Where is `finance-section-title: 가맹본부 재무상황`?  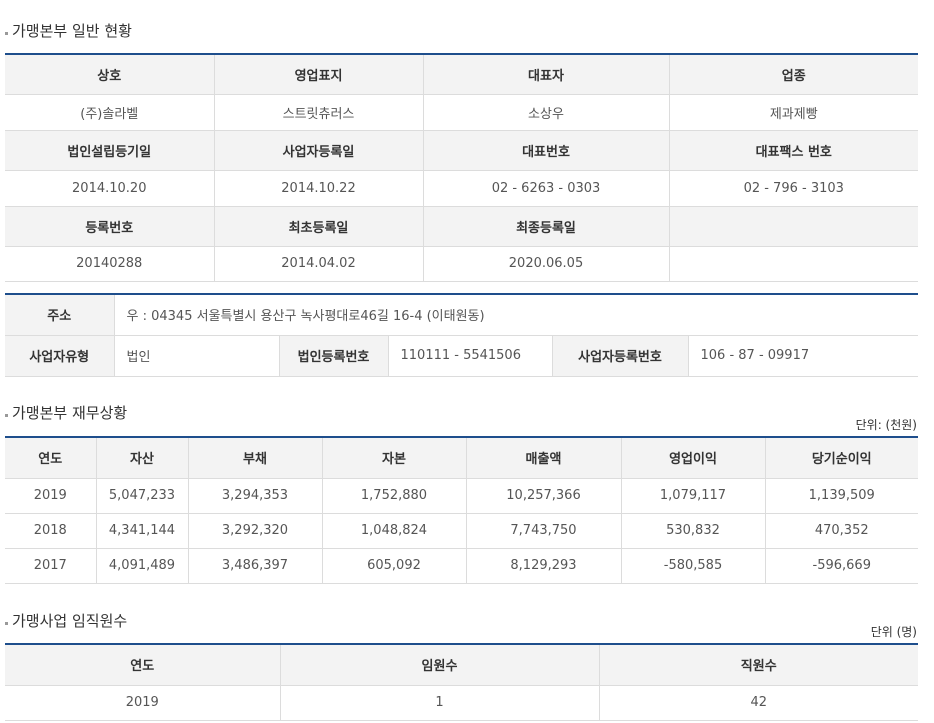 finance-section-title: 가맹본부 재무상황 is located at coordinates (66, 413).